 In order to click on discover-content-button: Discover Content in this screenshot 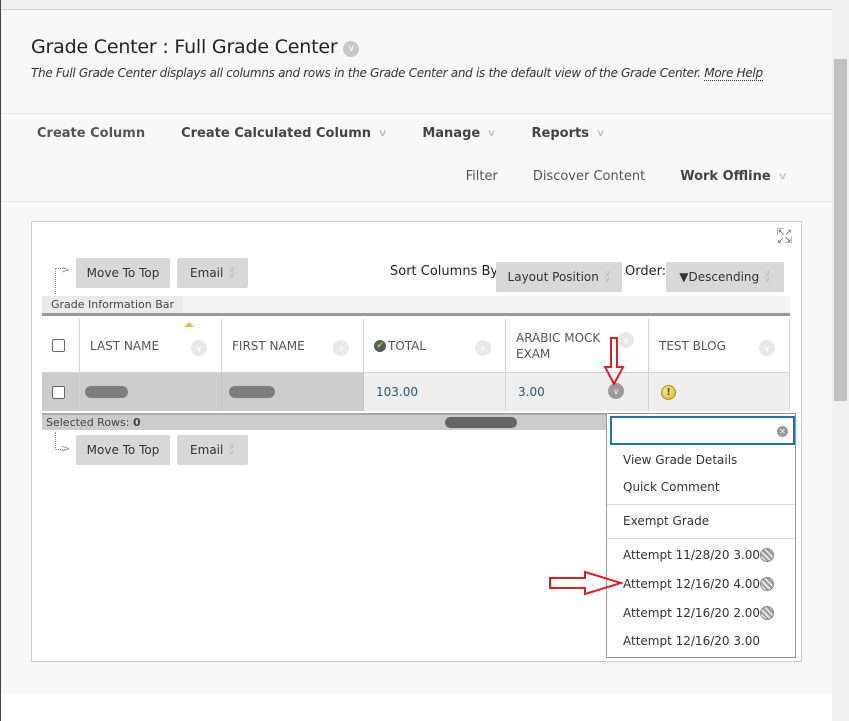, I will do `click(589, 176)`.